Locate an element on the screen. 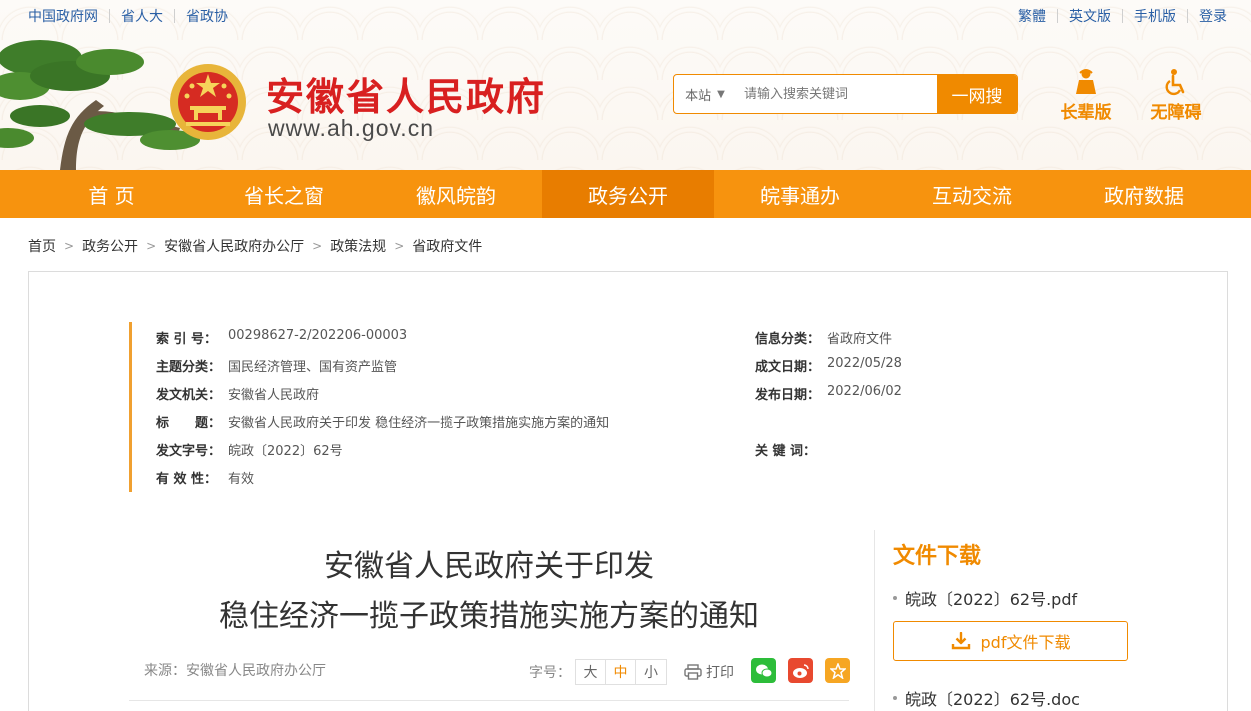 The height and width of the screenshot is (711, 1251). downloads-title: 文件下载 is located at coordinates (937, 556).